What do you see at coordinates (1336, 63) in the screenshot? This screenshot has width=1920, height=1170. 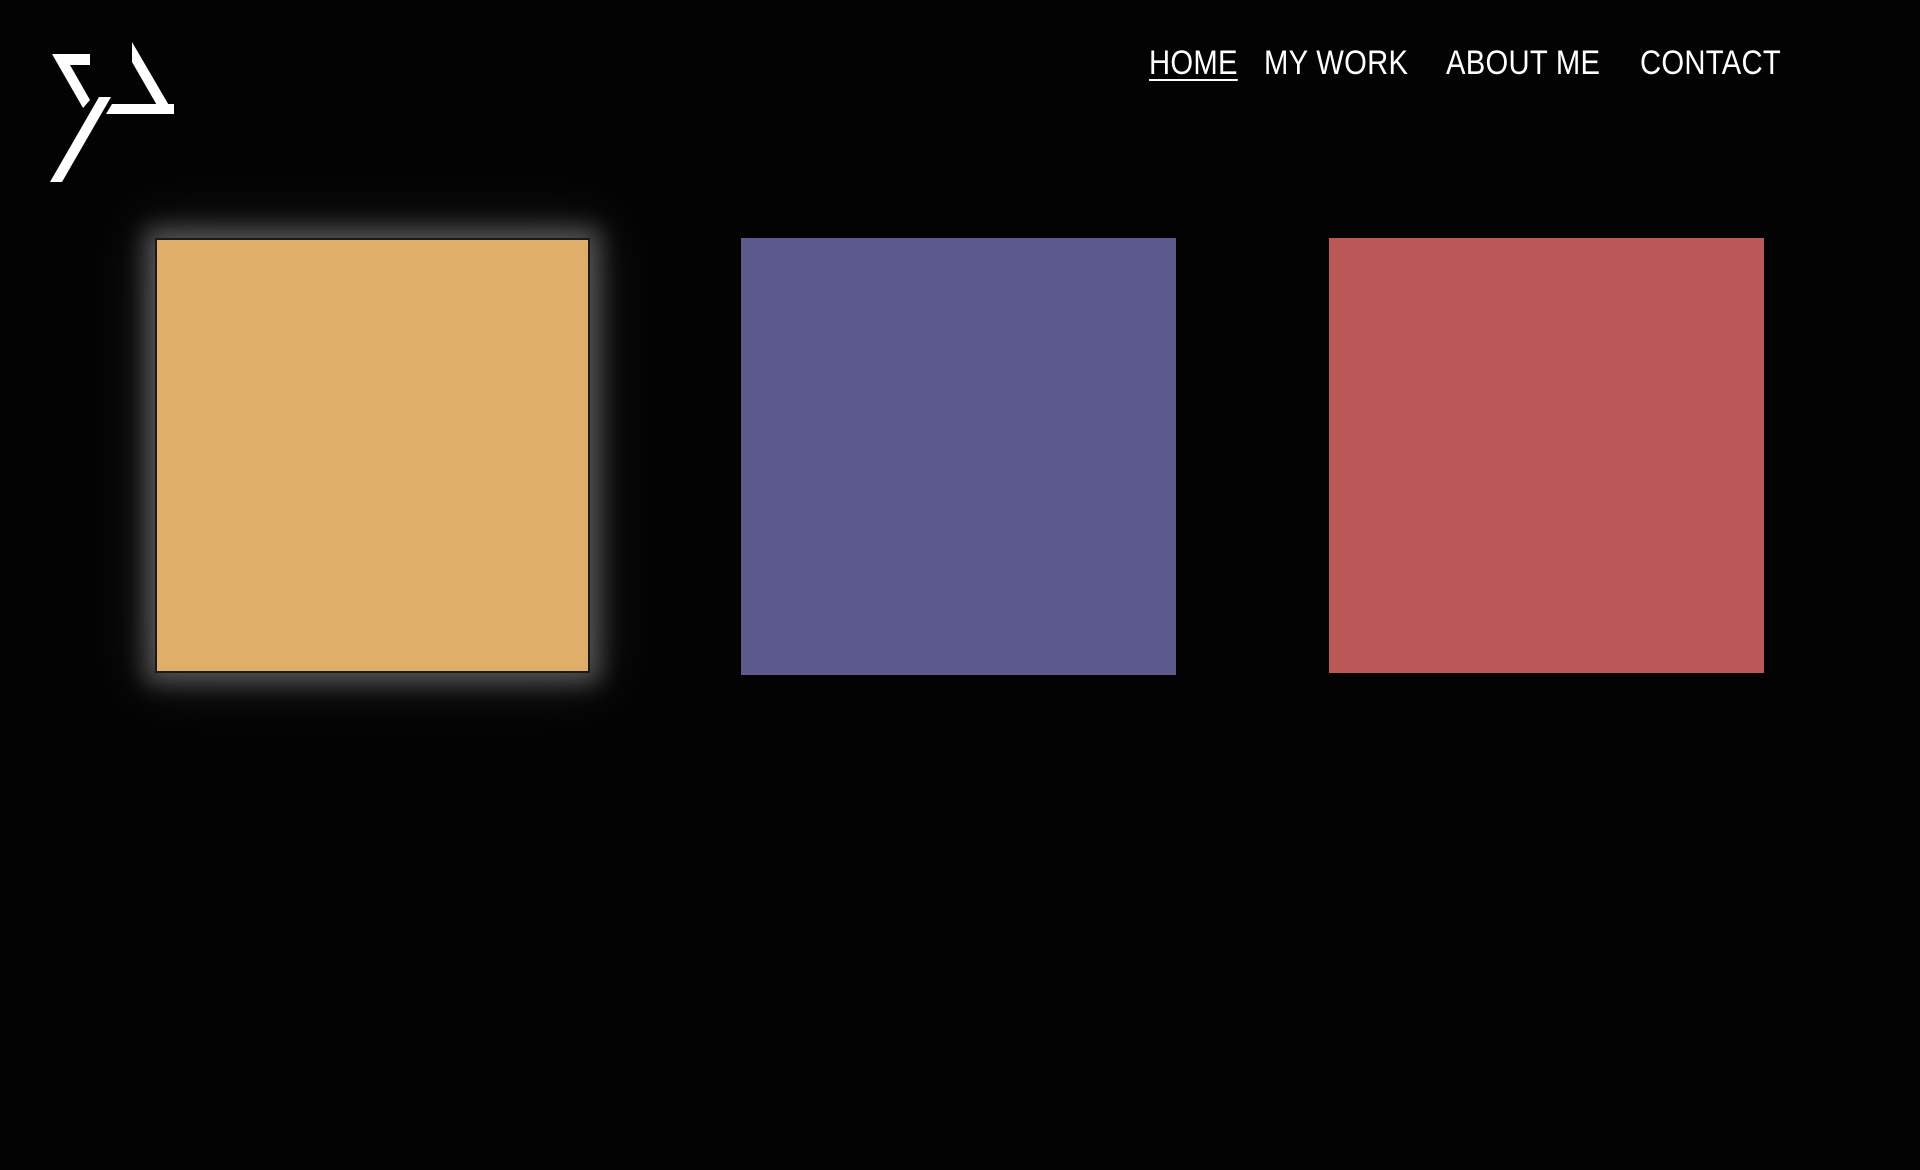 I see `nav-my-work-link: MY WORK` at bounding box center [1336, 63].